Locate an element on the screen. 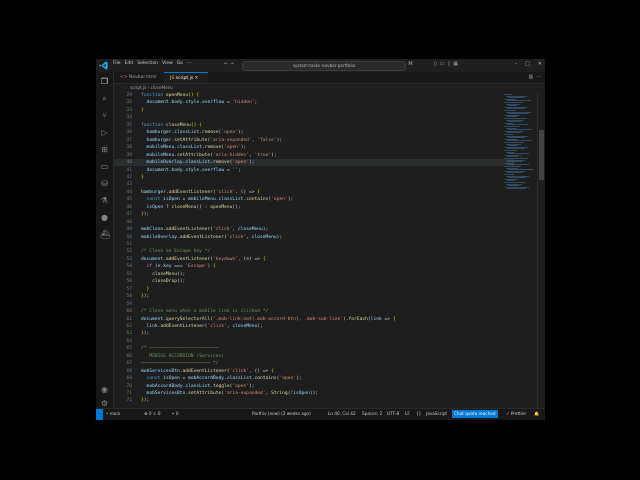 This screenshot has width=640, height=480. chat-quota-badge: Chat quota reached is located at coordinates (475, 414).